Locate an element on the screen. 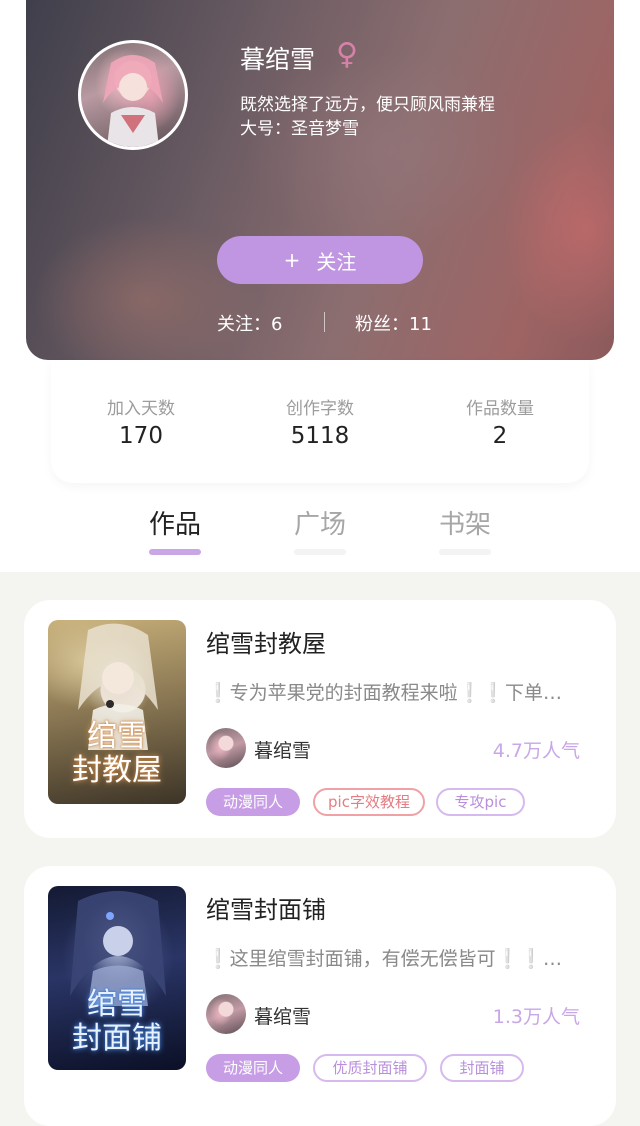  cover-title: 绾雪 封教屋 is located at coordinates (117, 754).